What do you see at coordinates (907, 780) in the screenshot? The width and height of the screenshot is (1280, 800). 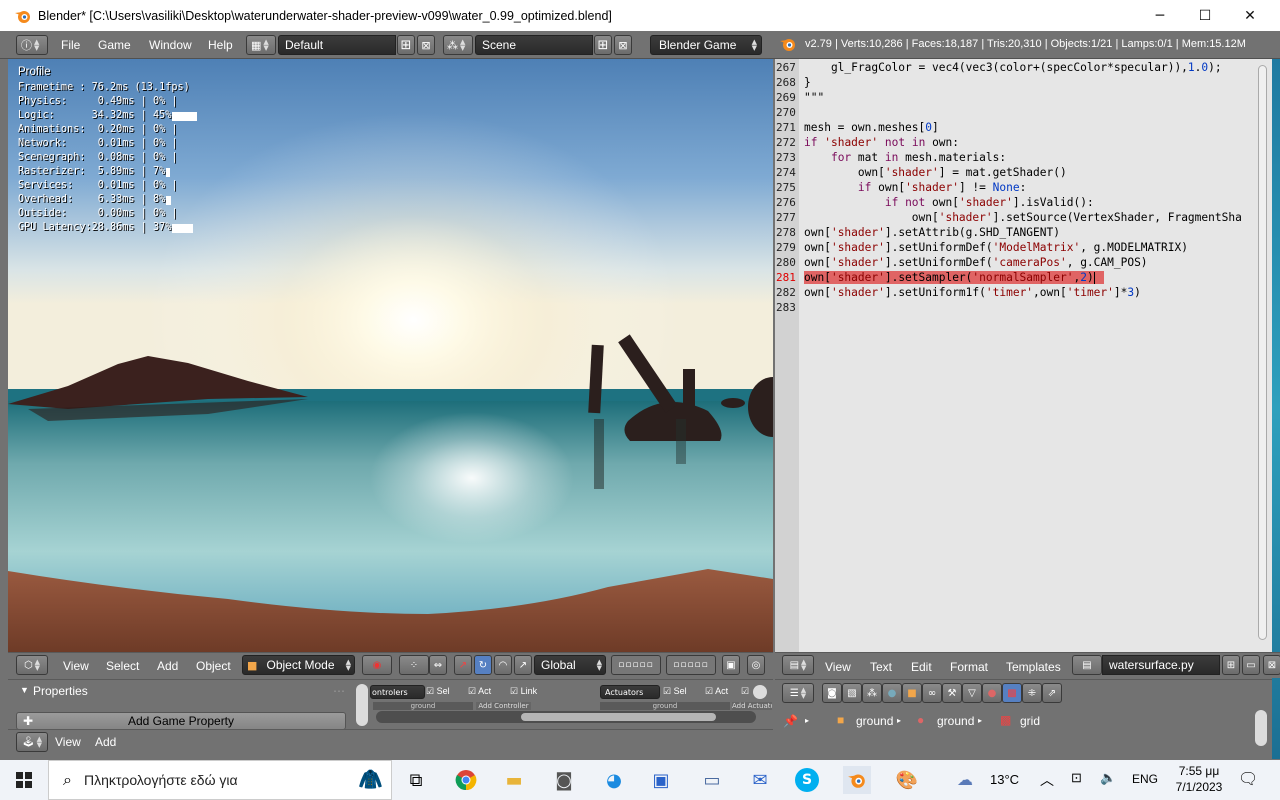 I see `paint-button: 🎨` at bounding box center [907, 780].